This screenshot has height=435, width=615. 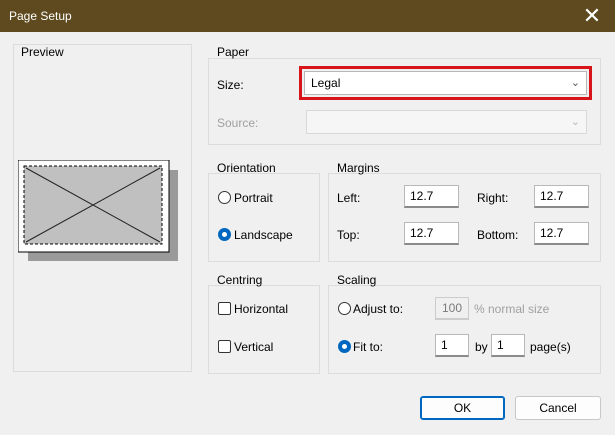 What do you see at coordinates (493, 198) in the screenshot?
I see `right-margin-label: Right:` at bounding box center [493, 198].